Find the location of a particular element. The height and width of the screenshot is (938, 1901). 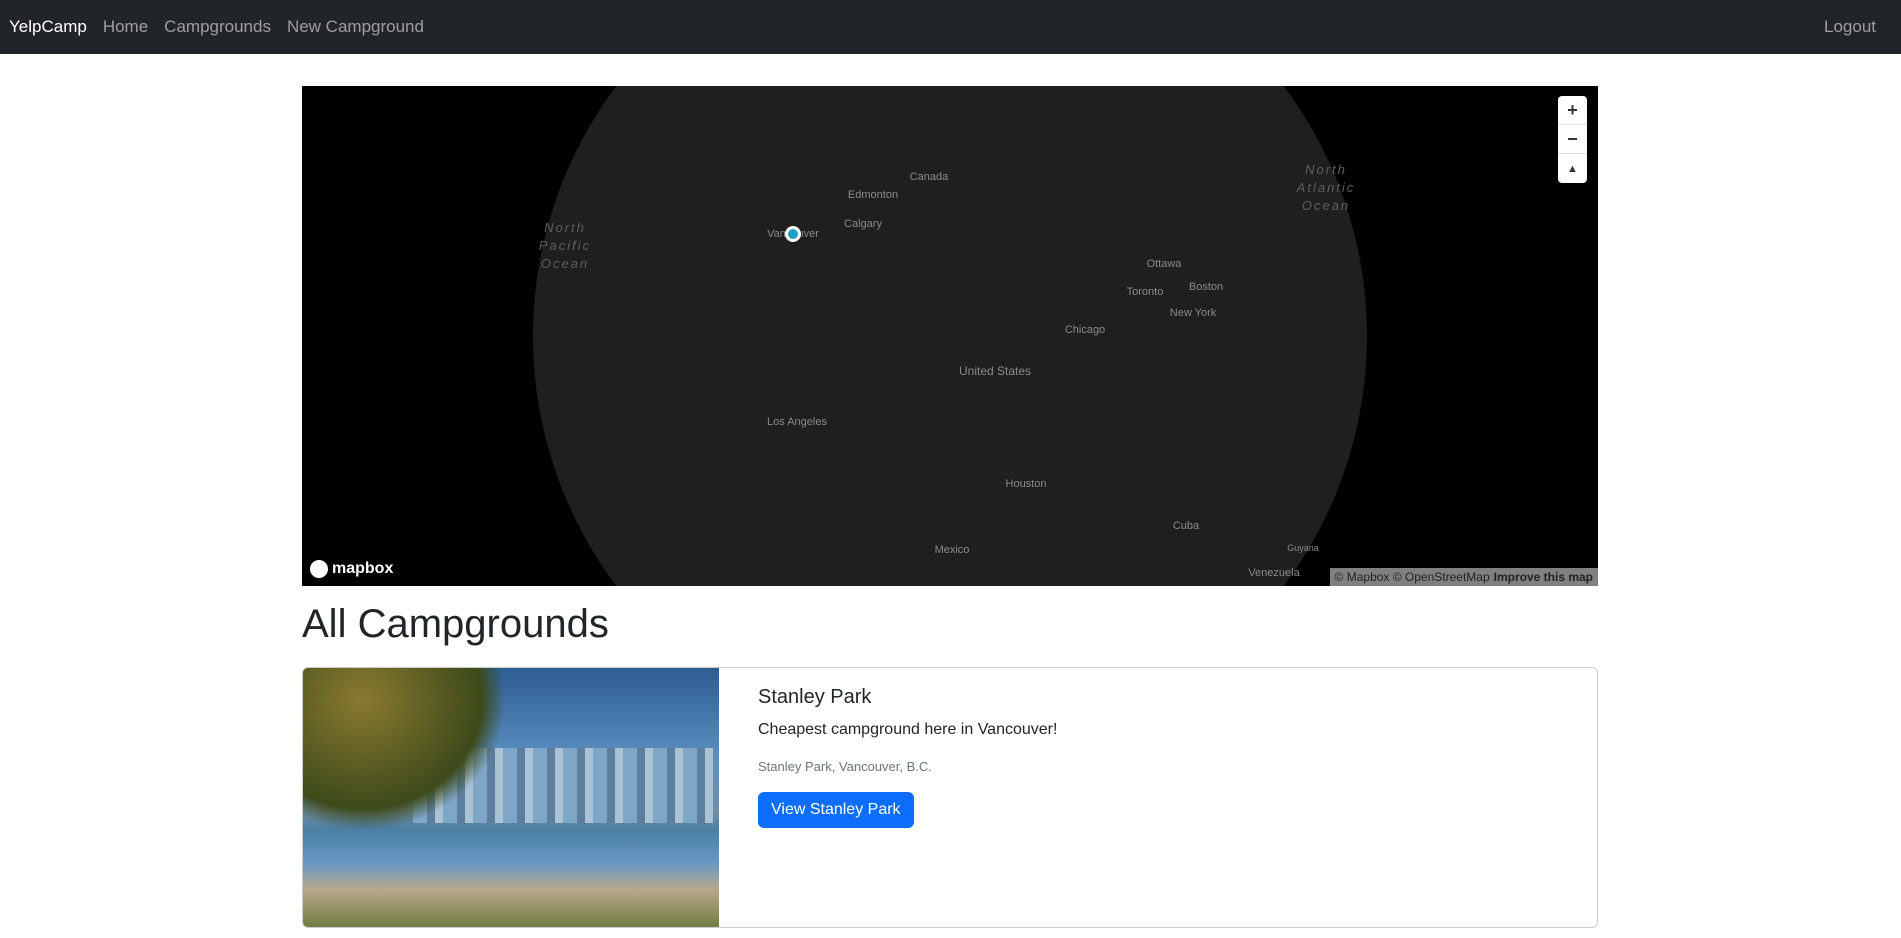

compass-button: ▲ is located at coordinates (1572, 168).